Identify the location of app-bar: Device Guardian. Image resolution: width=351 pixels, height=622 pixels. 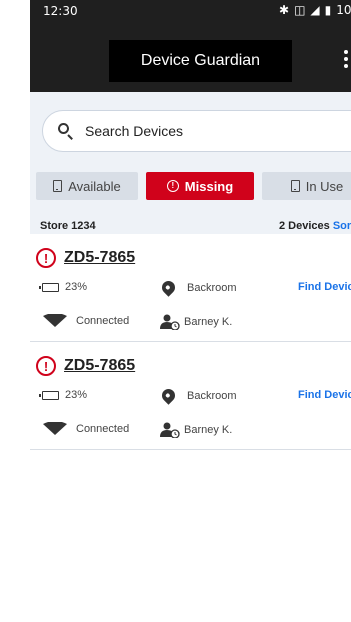
(190, 58).